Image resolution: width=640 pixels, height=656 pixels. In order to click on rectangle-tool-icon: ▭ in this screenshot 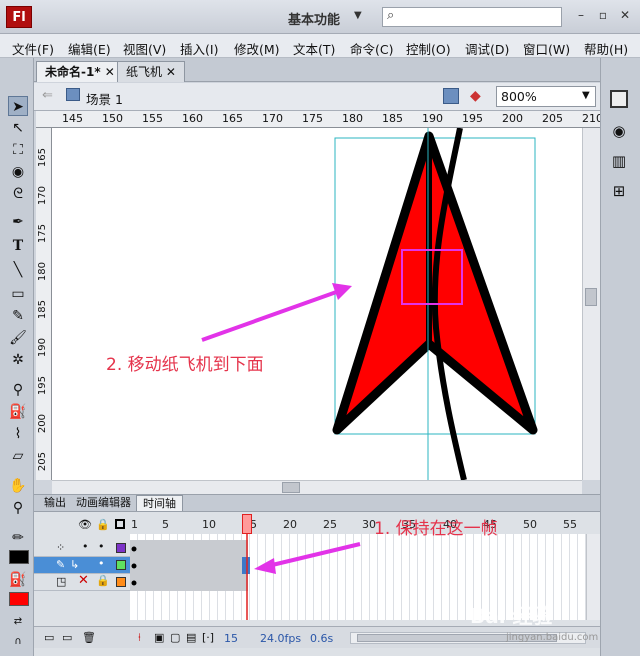, I will do `click(18, 294)`.